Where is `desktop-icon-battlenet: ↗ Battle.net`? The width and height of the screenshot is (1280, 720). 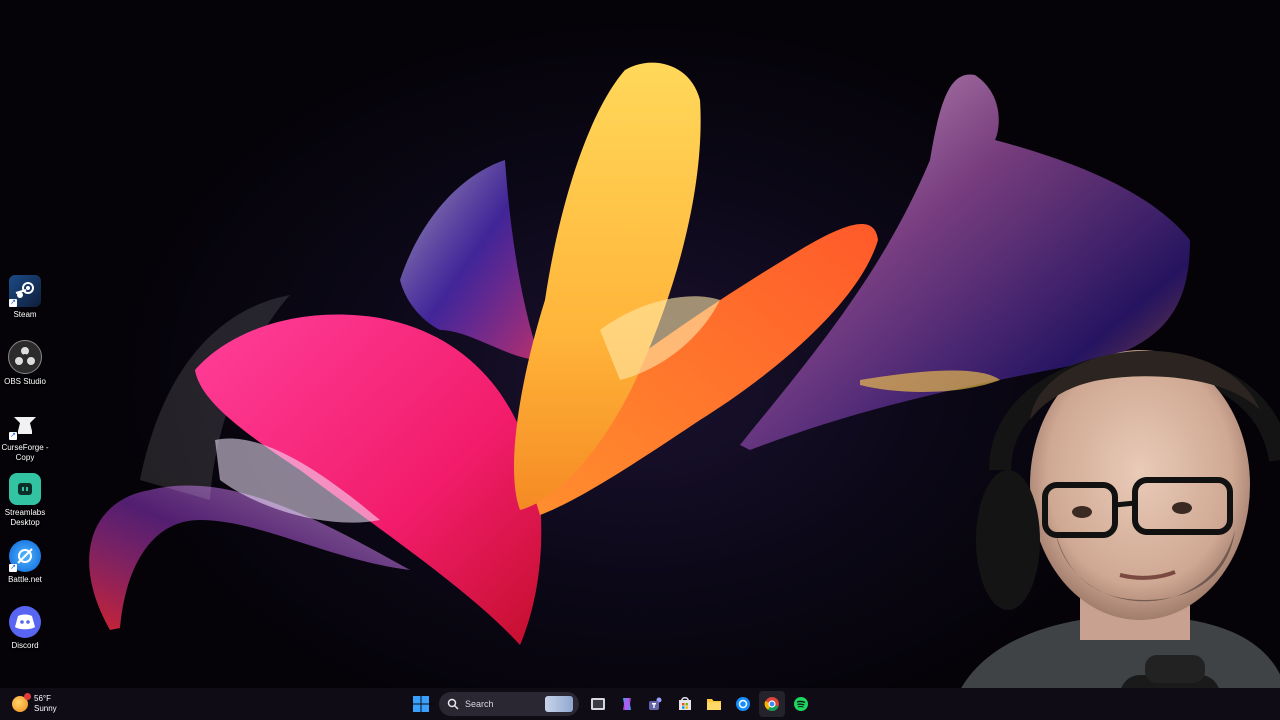 desktop-icon-battlenet: ↗ Battle.net is located at coordinates (25, 562).